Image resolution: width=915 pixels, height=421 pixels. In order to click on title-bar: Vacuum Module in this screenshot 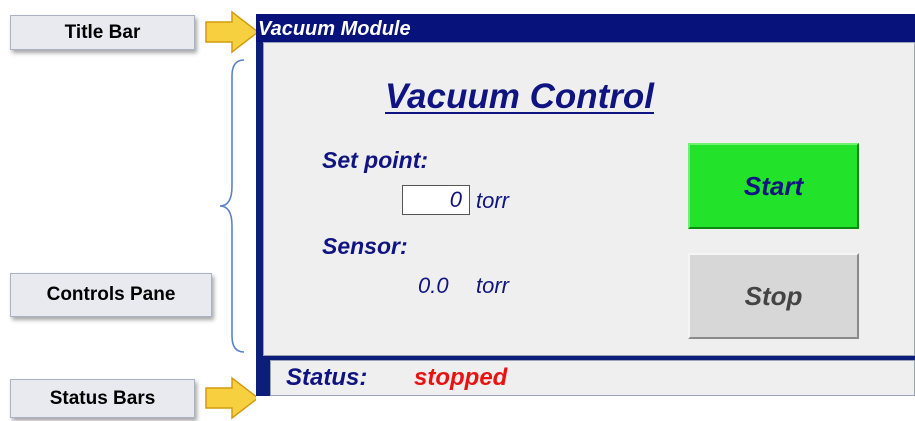, I will do `click(585, 28)`.